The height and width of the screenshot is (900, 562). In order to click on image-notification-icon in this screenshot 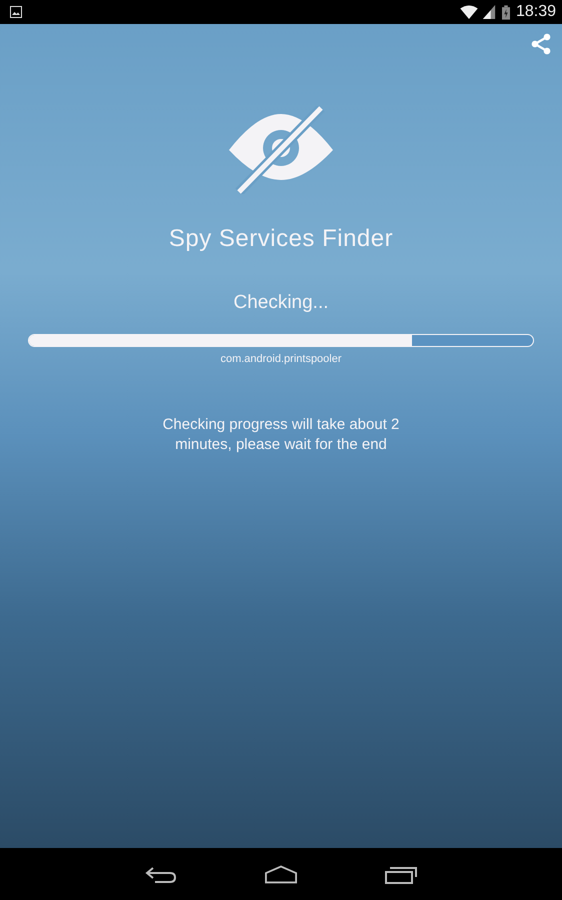, I will do `click(16, 12)`.